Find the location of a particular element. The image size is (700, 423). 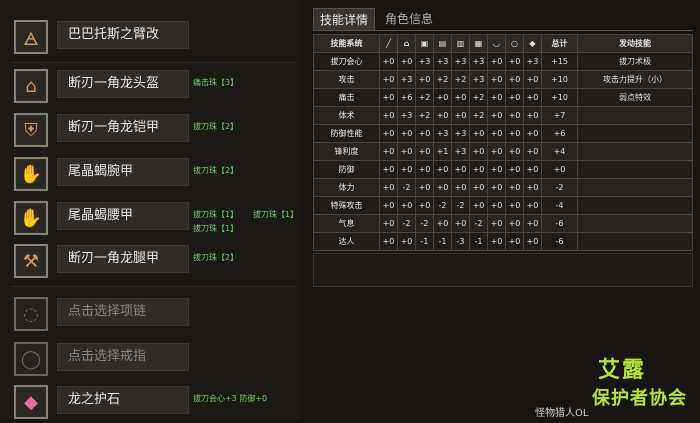

equipment-slot-head: ⌂ 断刃一角龙头盔 痛击珠【3】 is located at coordinates (155, 87).